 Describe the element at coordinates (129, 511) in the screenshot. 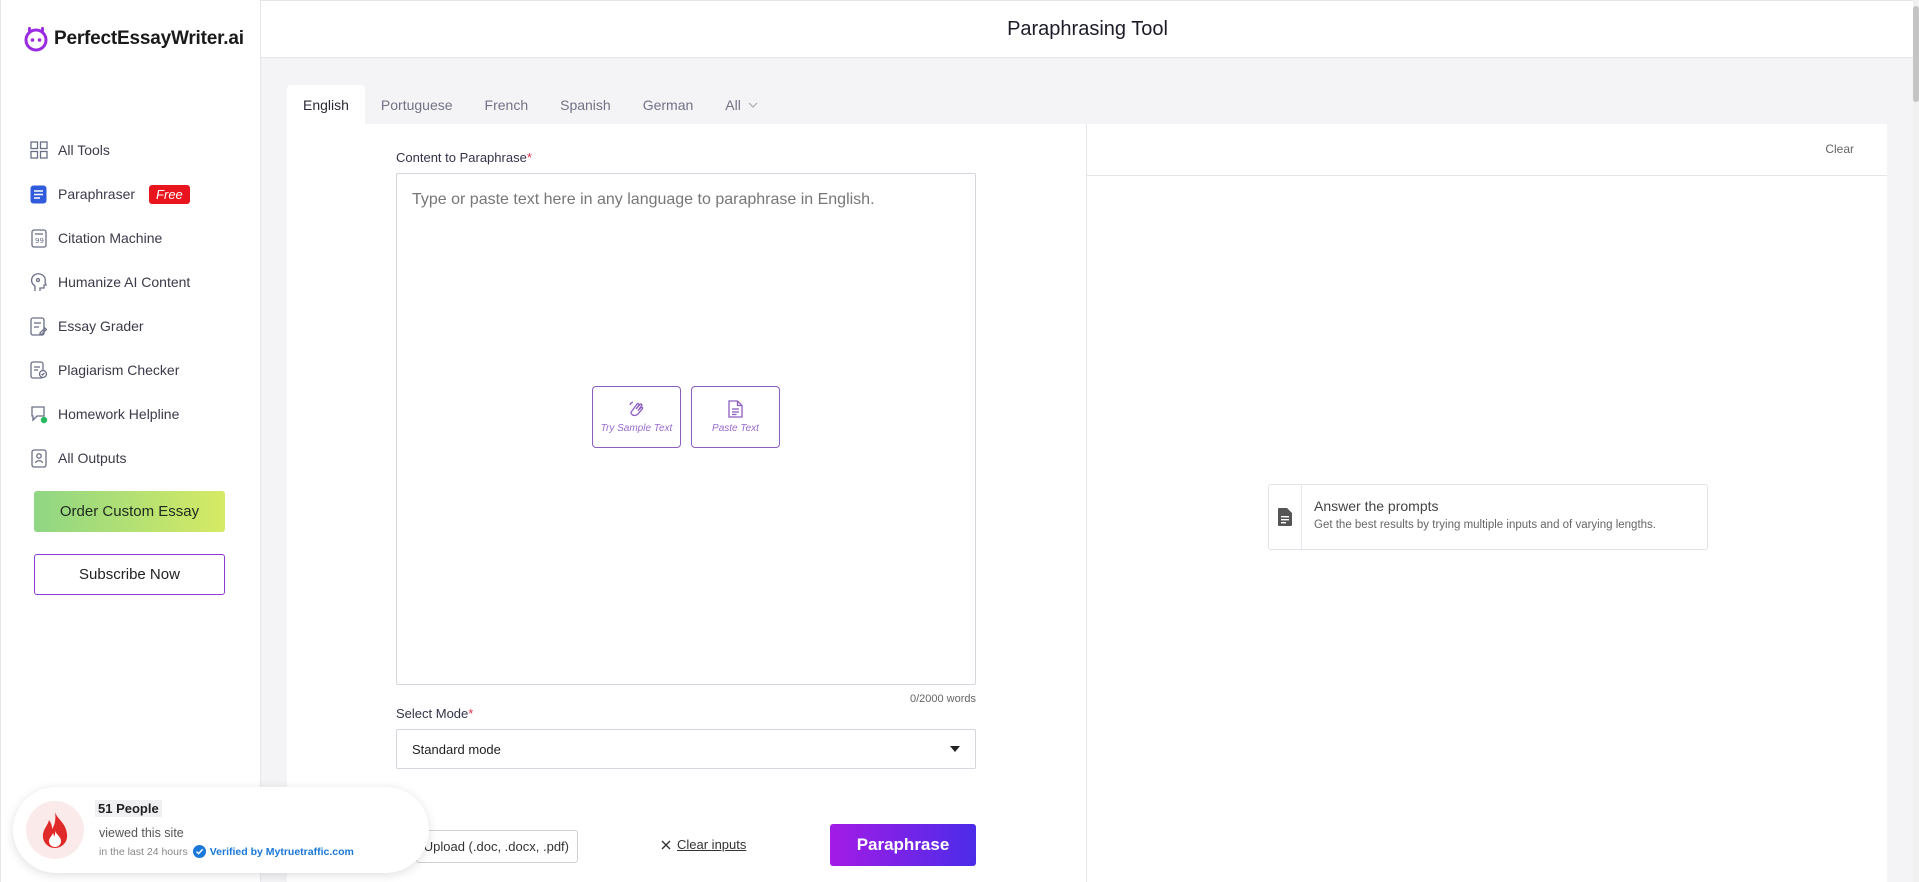

I see `order-custom-essay-button: Order Custom Essay` at that location.